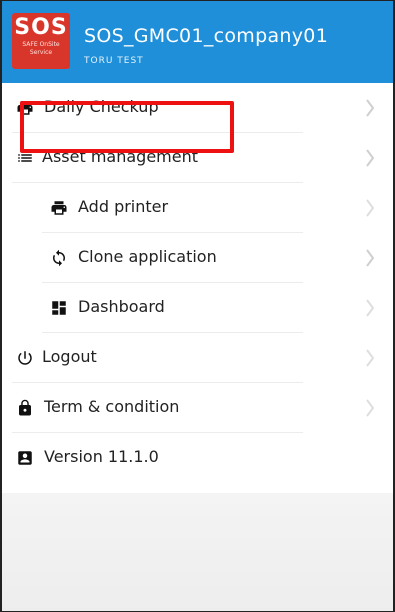 Image resolution: width=395 pixels, height=612 pixels. What do you see at coordinates (127, 127) in the screenshot?
I see `highlight-box` at bounding box center [127, 127].